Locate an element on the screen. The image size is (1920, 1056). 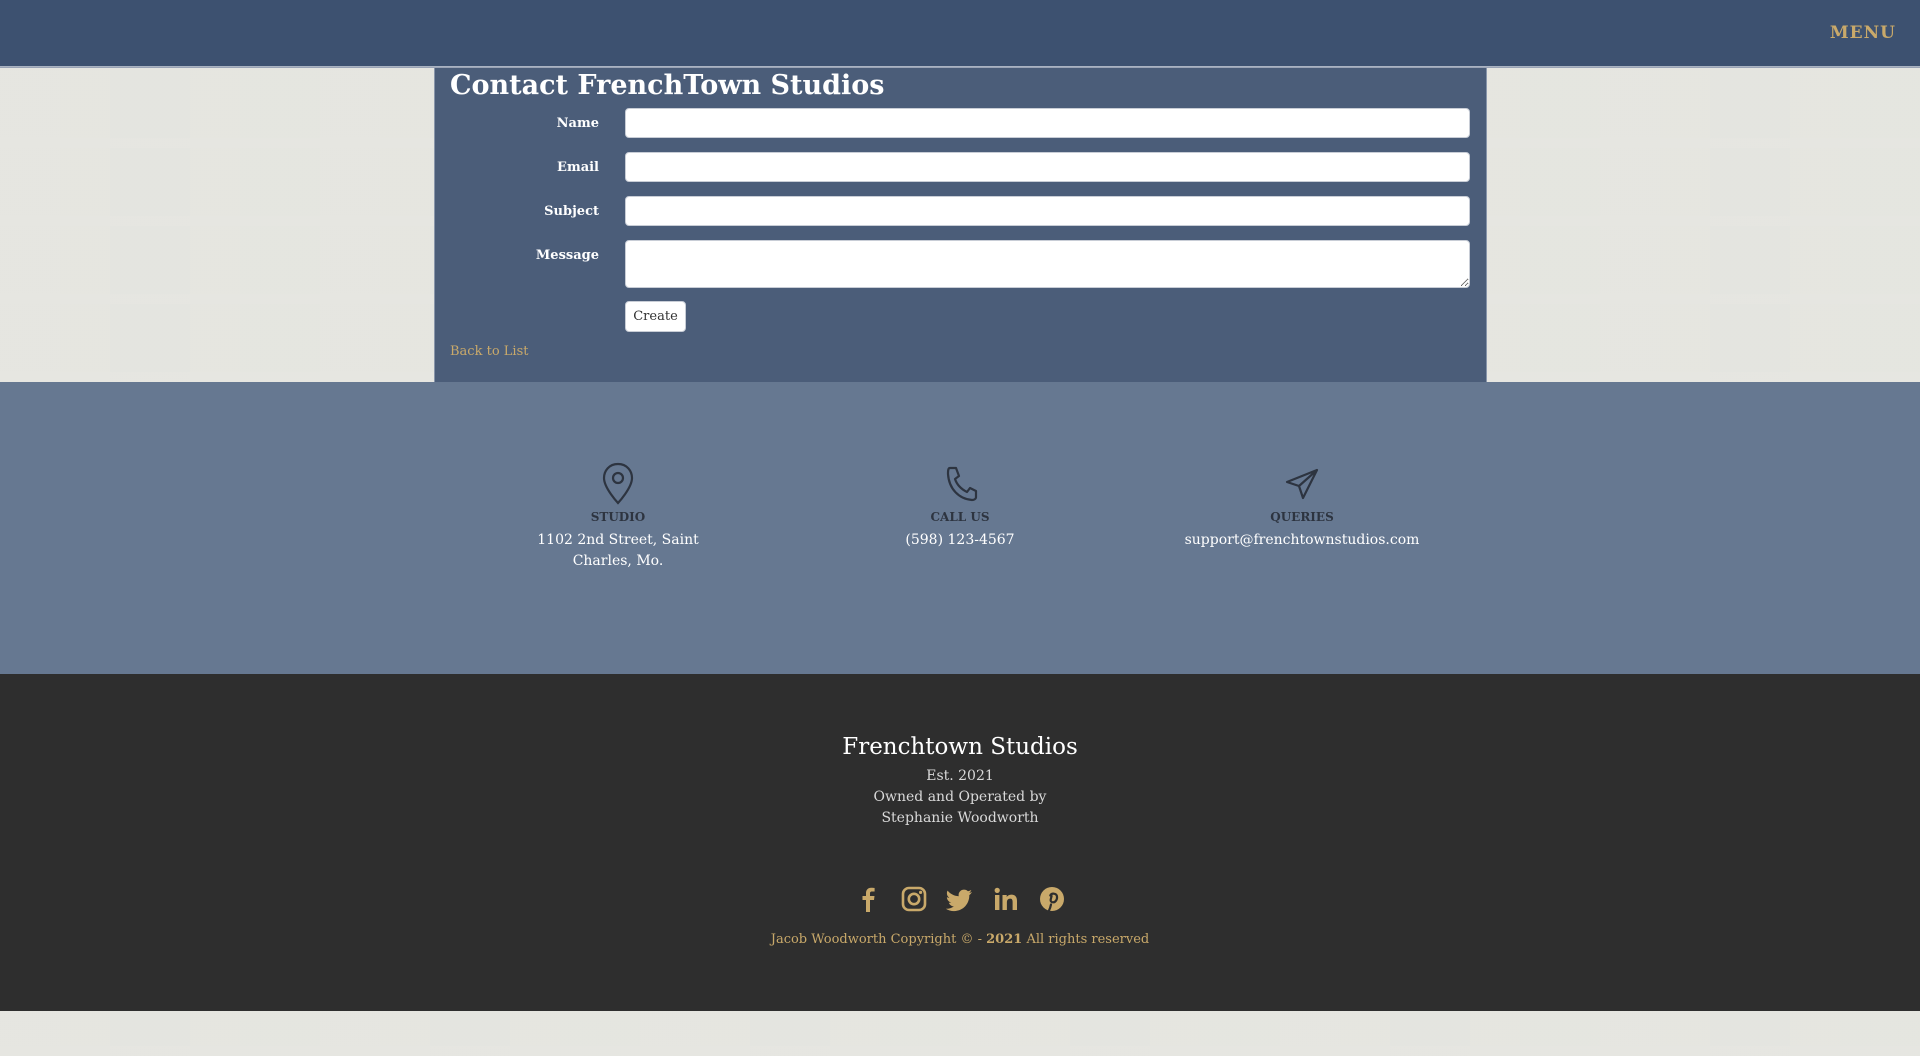
map-pin-icon is located at coordinates (618, 484).